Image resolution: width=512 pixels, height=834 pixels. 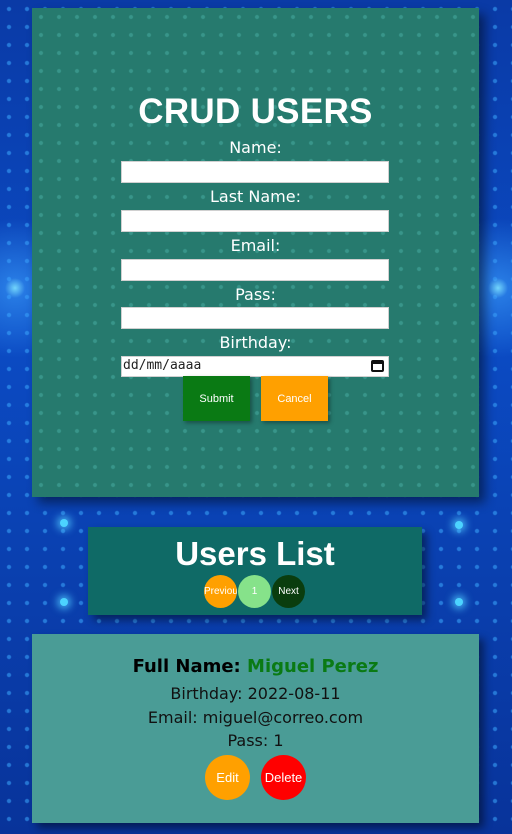 What do you see at coordinates (288, 591) in the screenshot?
I see `next-page-button: Next` at bounding box center [288, 591].